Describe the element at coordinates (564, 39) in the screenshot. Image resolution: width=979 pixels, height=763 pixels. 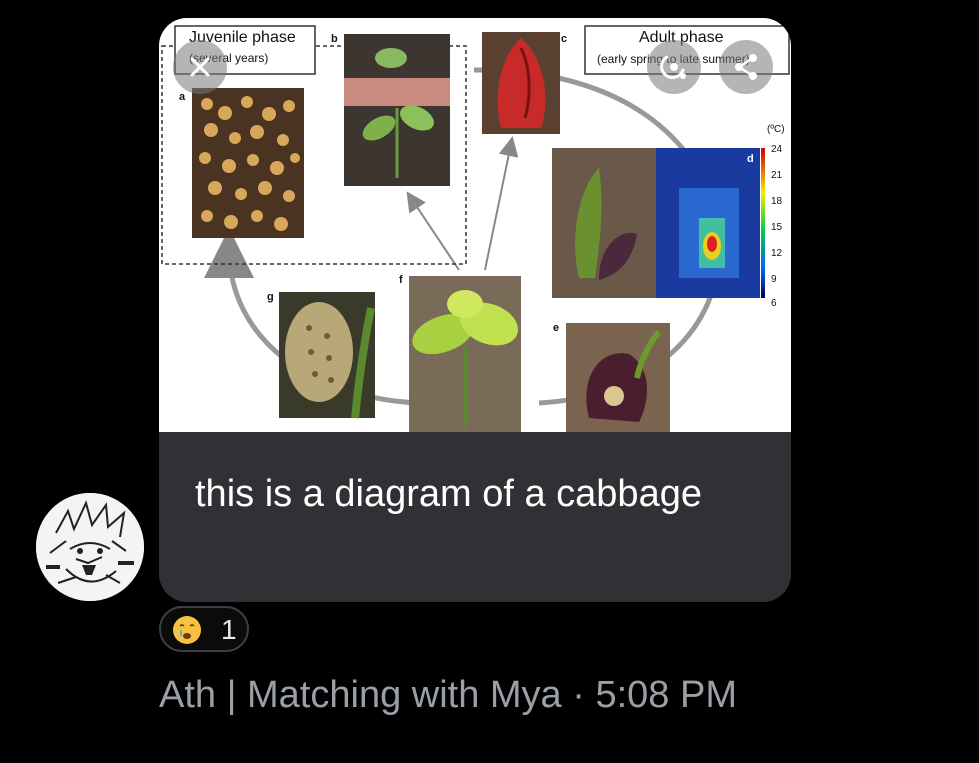
I see `panel-label-c: c` at that location.